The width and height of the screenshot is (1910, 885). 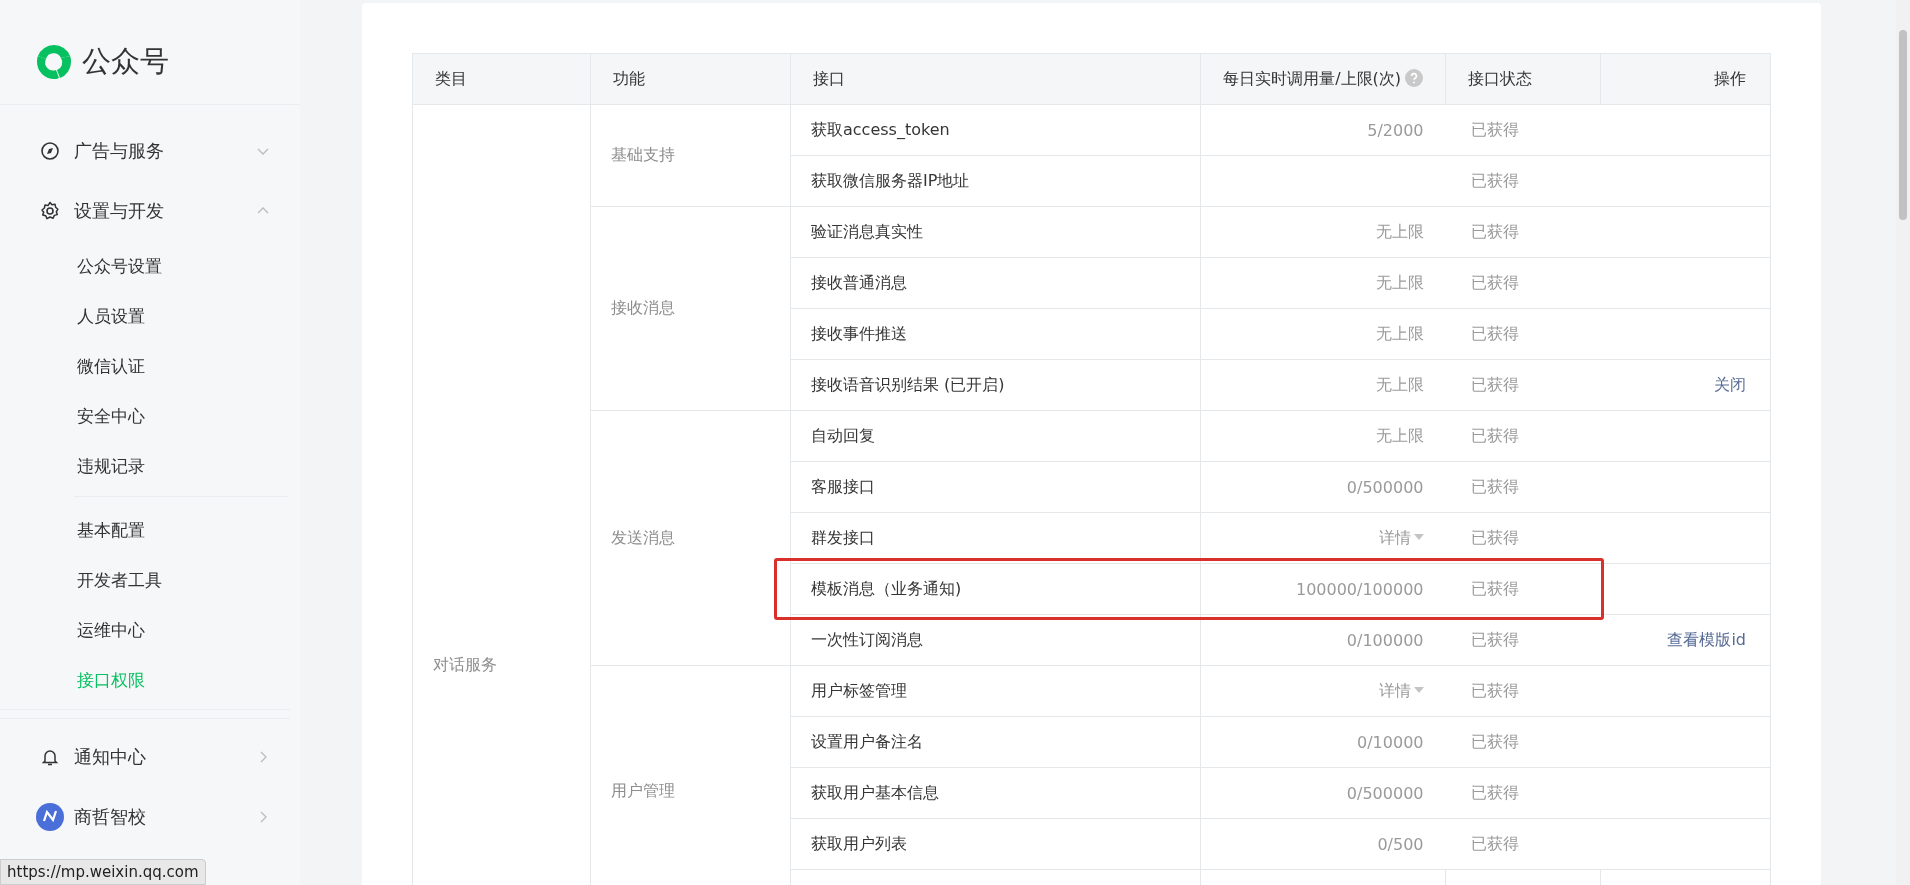 What do you see at coordinates (995, 79) in the screenshot?
I see `column-header: 接口` at bounding box center [995, 79].